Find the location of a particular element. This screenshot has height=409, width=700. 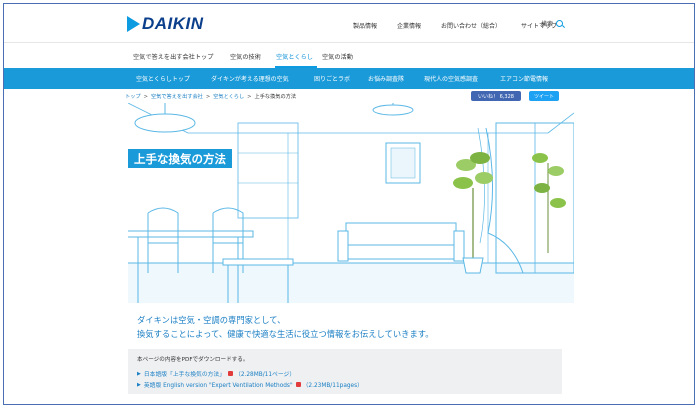

download-size-english: （2.23MB/11pages） is located at coordinates (332, 386).